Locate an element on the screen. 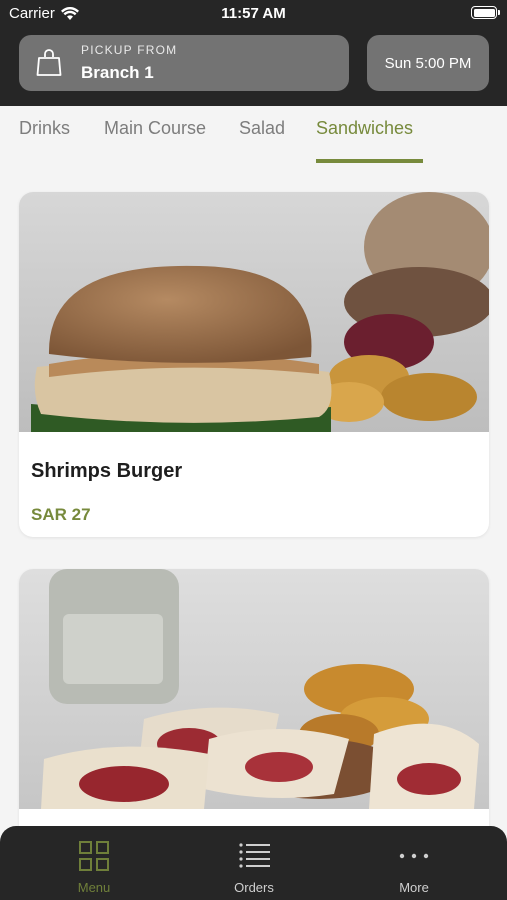 This screenshot has width=507, height=900. more-icon is located at coordinates (414, 856).